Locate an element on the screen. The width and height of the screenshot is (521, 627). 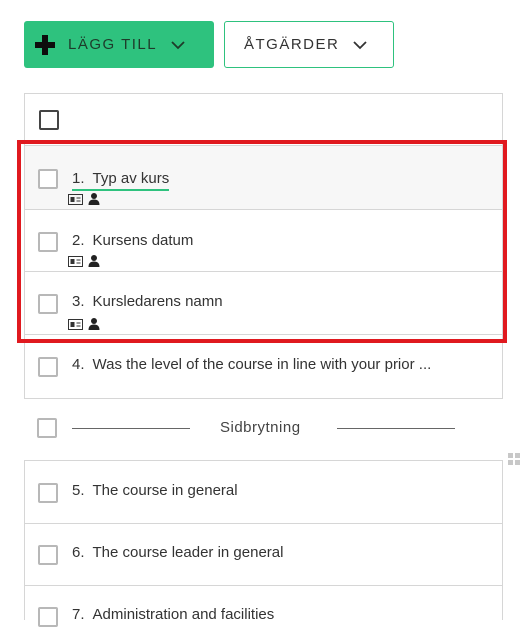
toolbar: LÄGG TILL ÅTGÄRDER is located at coordinates (209, 44).